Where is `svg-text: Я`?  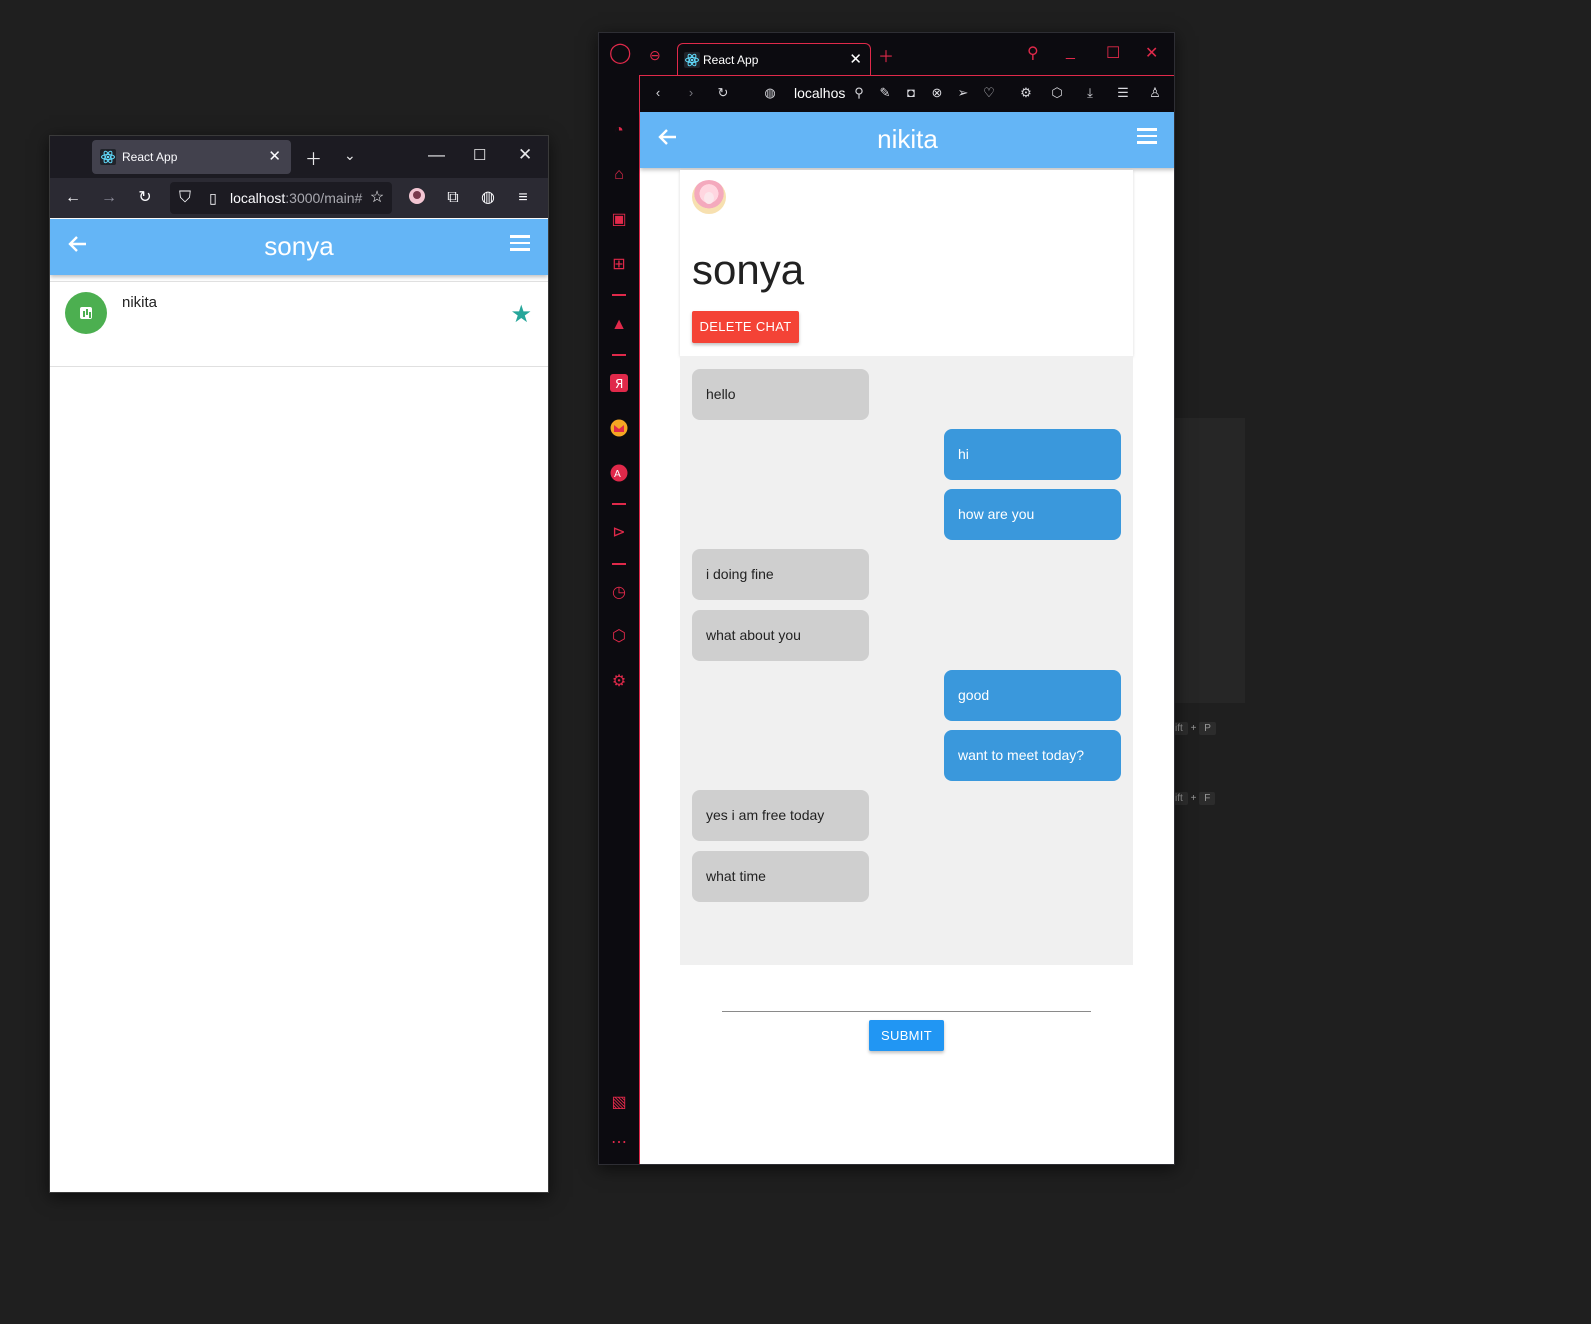
svg-text: Я is located at coordinates (619, 384).